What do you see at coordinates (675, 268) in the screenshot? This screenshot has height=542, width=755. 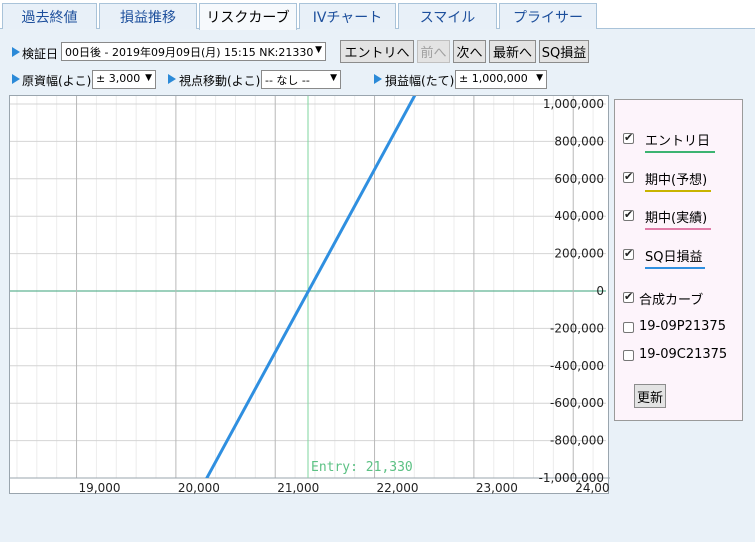 I see `legend-swatch-sq-pnl` at bounding box center [675, 268].